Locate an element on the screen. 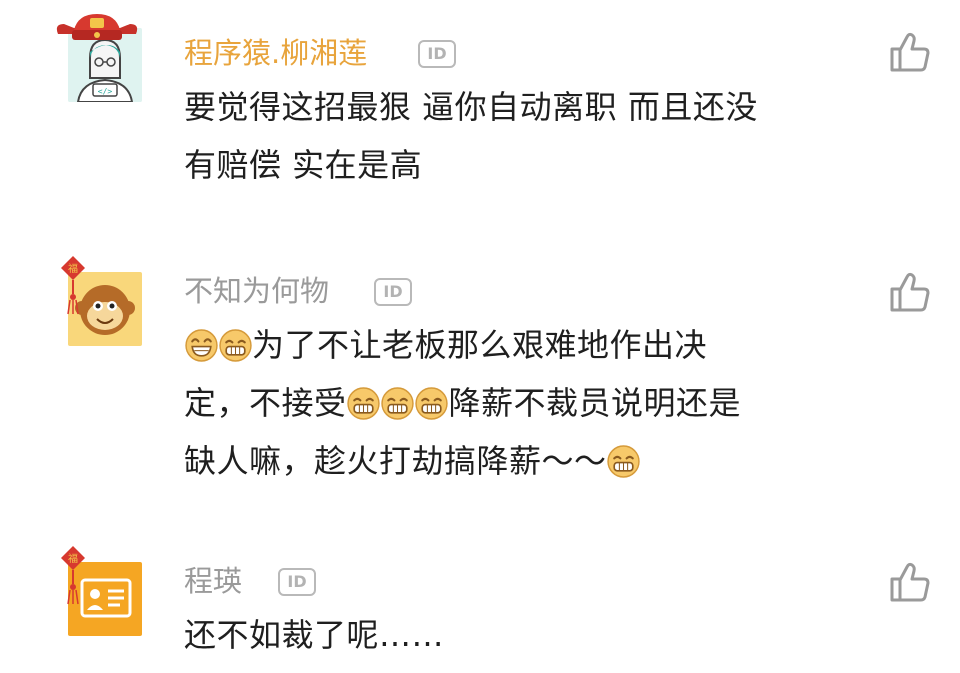  comment-line: 缺人嘛，趁火打劫搞降薪～～ is located at coordinates (514, 461).